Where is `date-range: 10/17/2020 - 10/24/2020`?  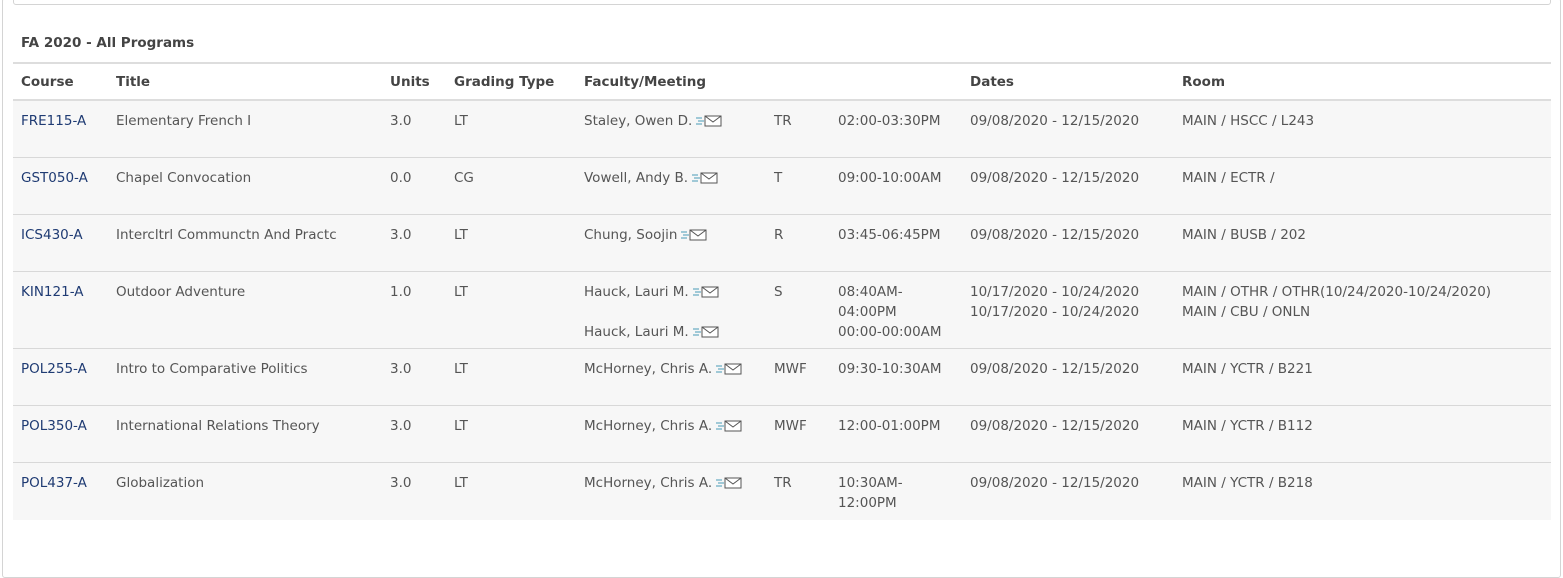 date-range: 10/17/2020 - 10/24/2020 is located at coordinates (1055, 292).